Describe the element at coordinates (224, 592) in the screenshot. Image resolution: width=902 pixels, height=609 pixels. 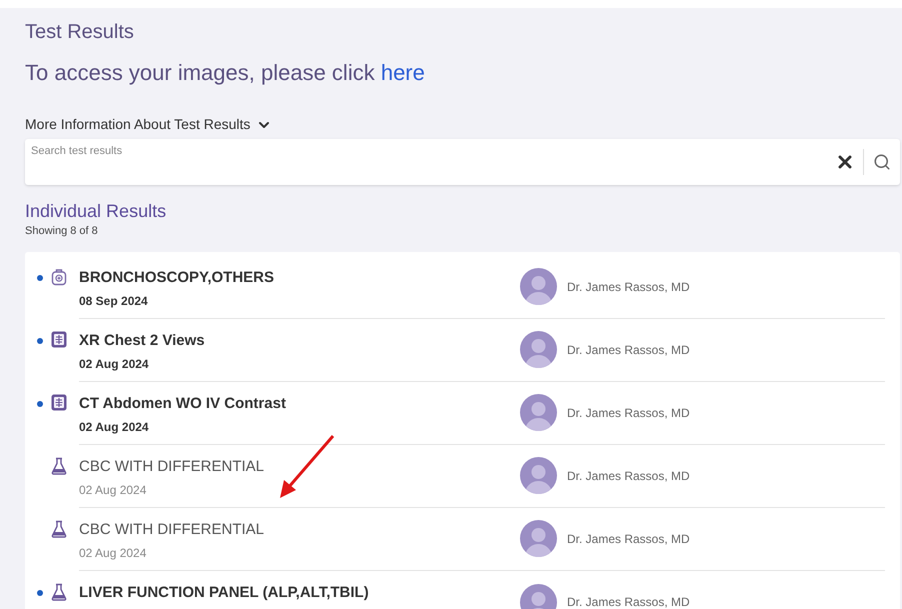
I see `result-name: LIVER FUNCTION PANEL (ALP,ALT,TBIL)` at that location.